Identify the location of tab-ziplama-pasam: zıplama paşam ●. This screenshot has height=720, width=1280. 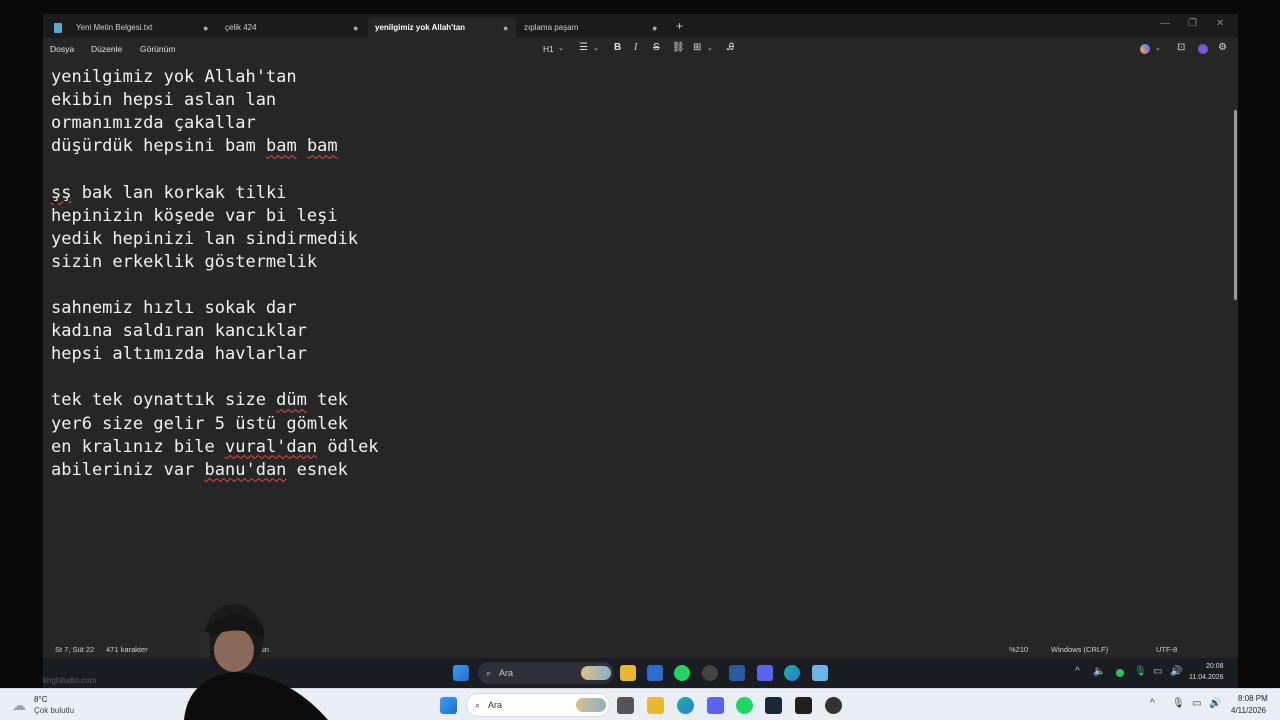
(591, 27).